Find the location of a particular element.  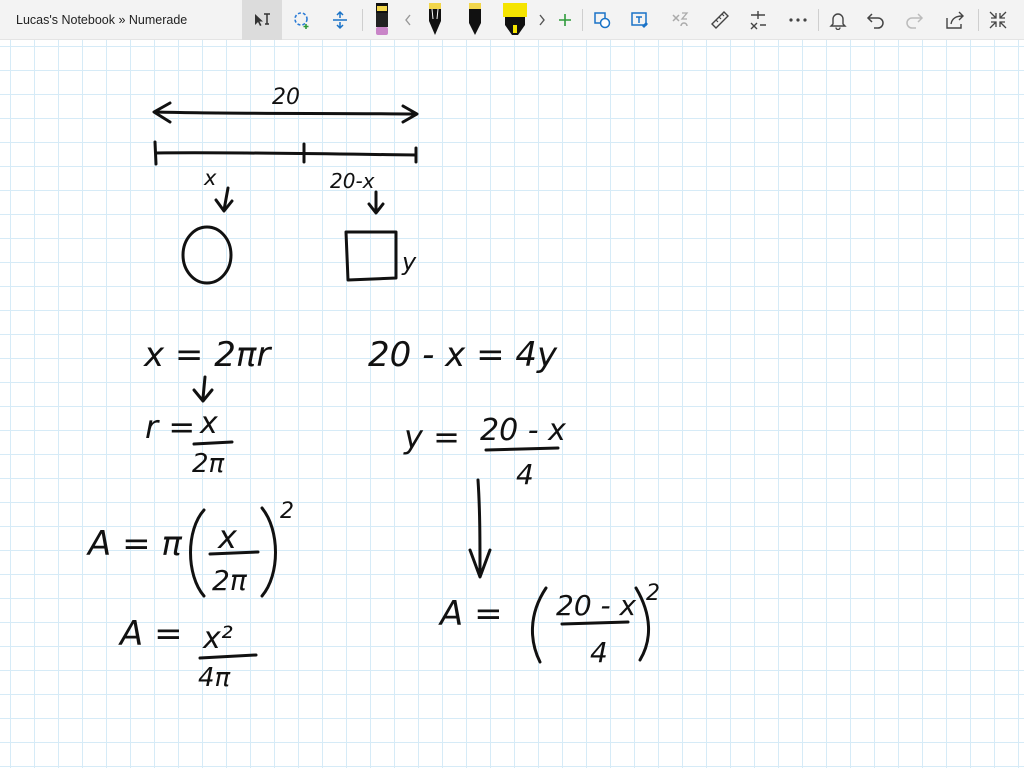

share-button is located at coordinates (956, 20).